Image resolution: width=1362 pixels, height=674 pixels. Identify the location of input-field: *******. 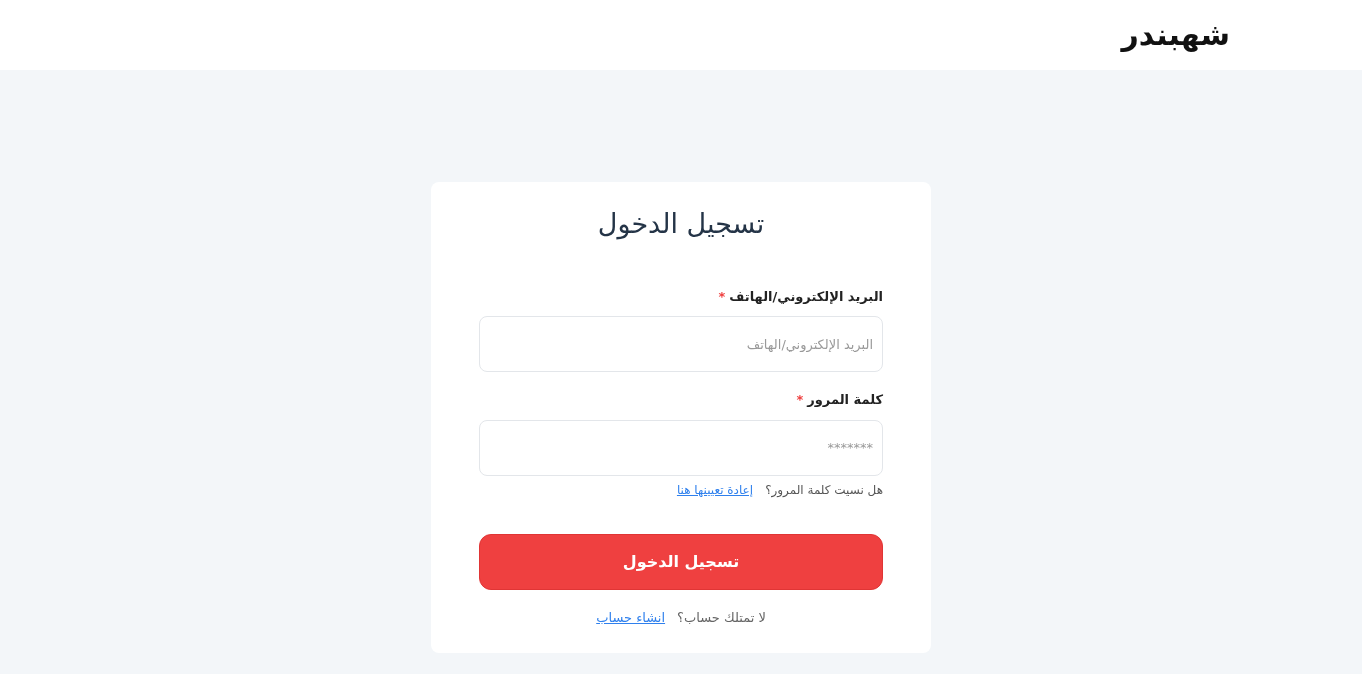
(681, 447).